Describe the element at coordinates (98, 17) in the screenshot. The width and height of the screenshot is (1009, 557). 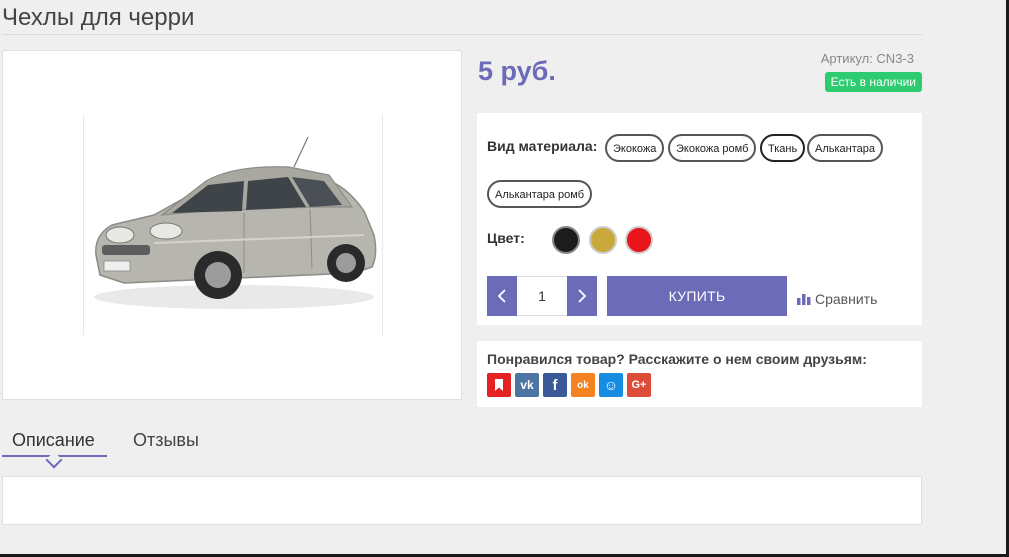
I see `page-title: Чехлы для черри` at that location.